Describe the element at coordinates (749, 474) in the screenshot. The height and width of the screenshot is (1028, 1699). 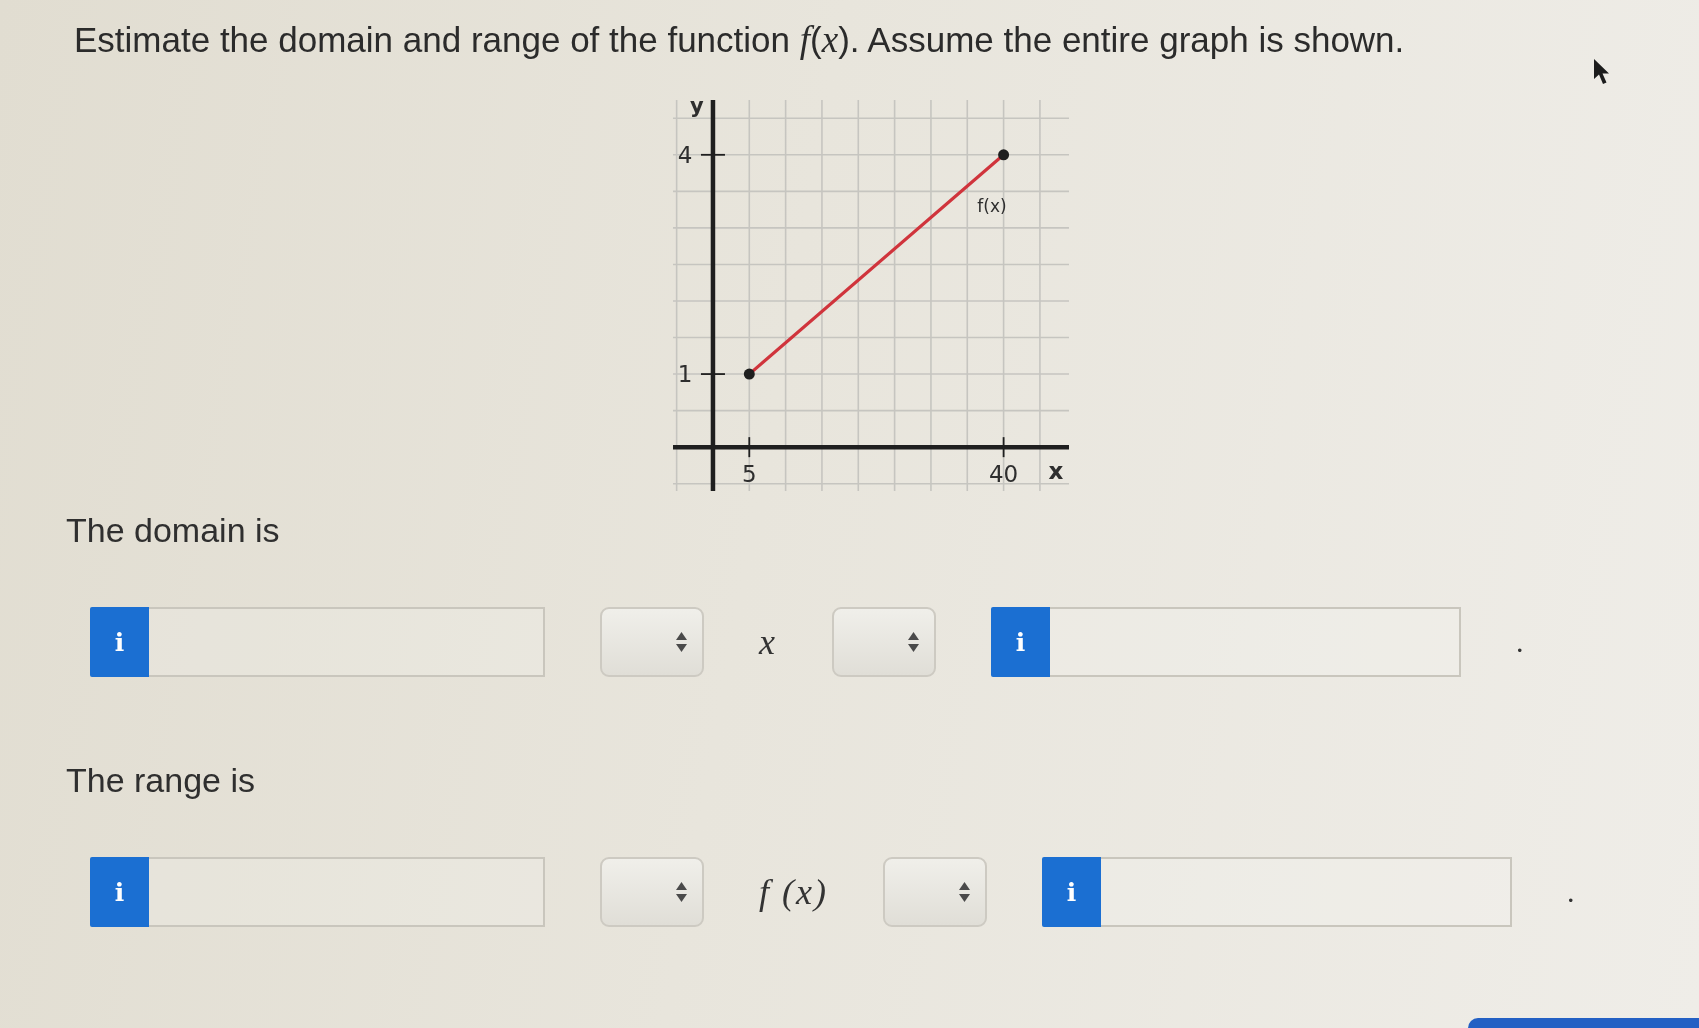
I see `tick-label: 5` at that location.